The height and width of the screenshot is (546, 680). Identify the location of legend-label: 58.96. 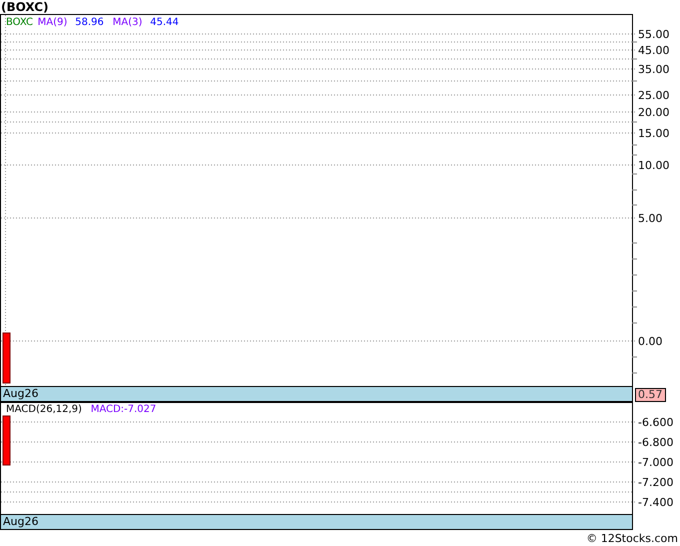
(89, 22).